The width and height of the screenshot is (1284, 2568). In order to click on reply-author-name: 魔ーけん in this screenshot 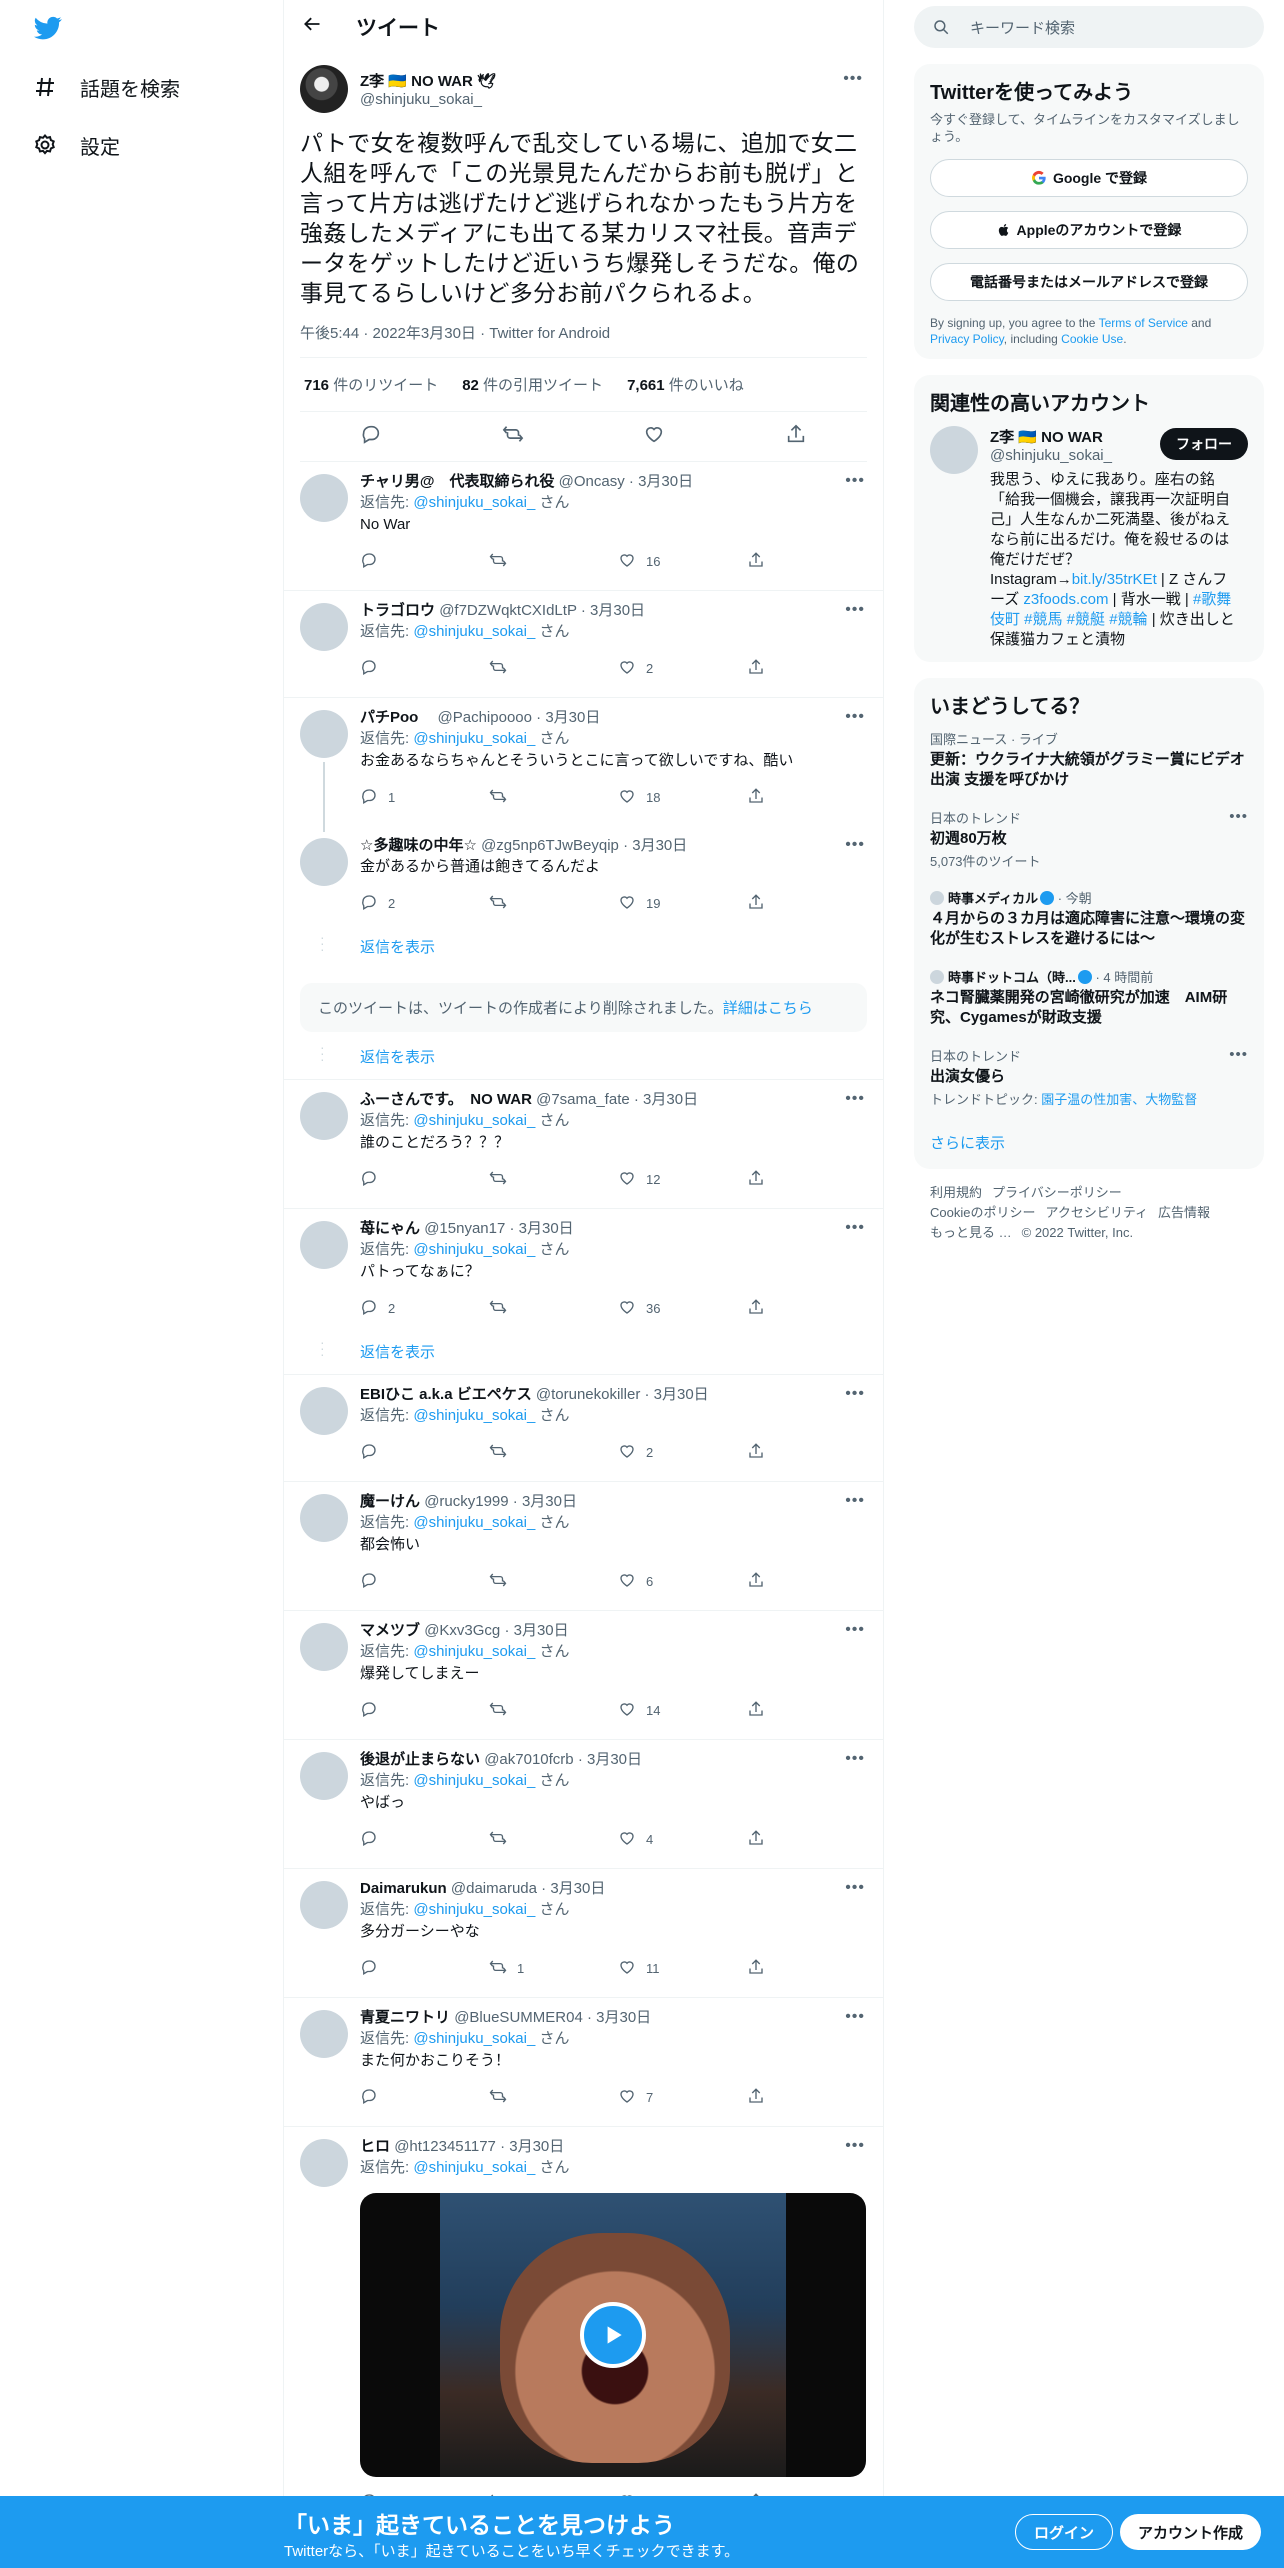, I will do `click(390, 1501)`.